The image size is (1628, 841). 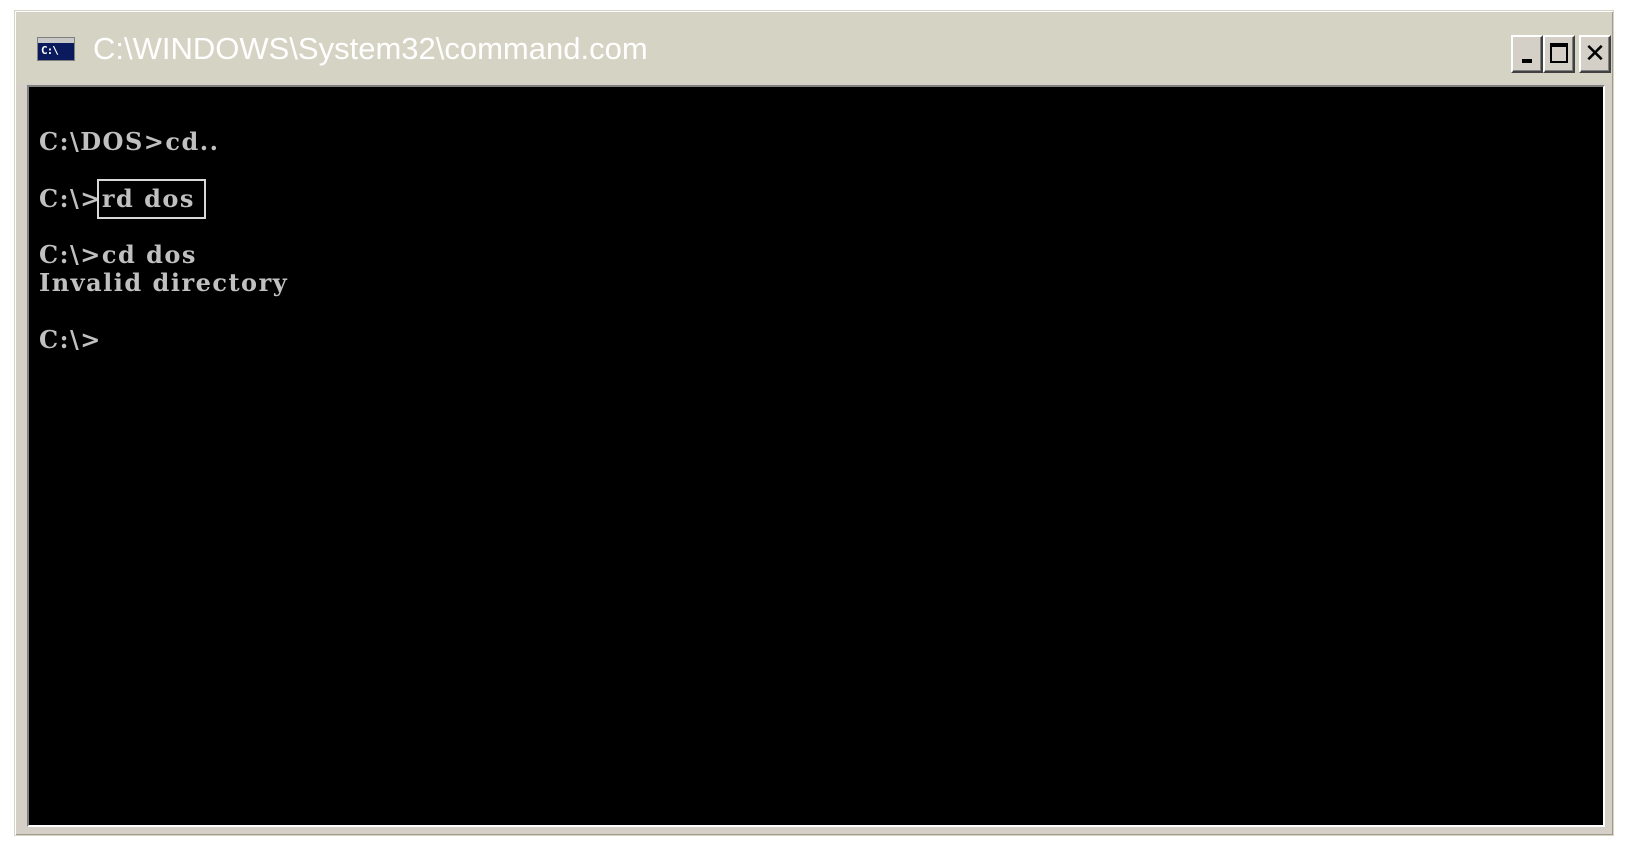 I want to click on console-error-line: Invalid directory, so click(x=164, y=282).